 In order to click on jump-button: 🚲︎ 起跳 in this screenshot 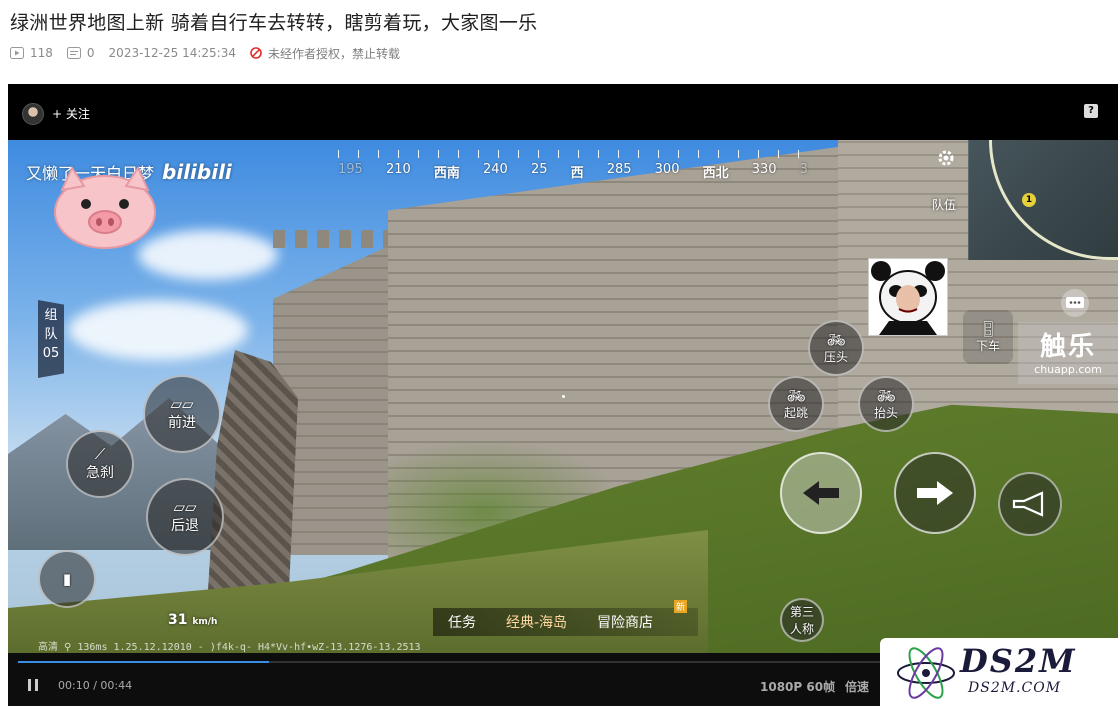, I will do `click(796, 404)`.